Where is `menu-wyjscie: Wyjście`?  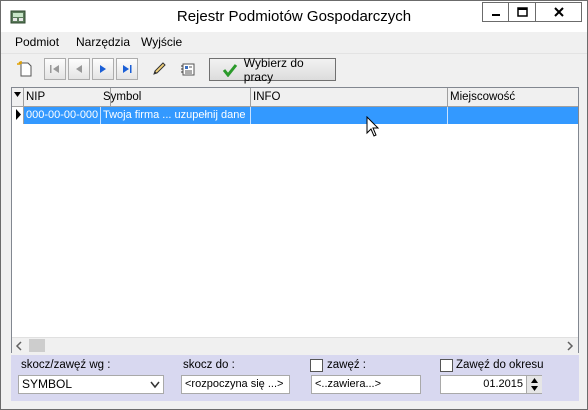 menu-wyjscie: Wyjście is located at coordinates (161, 42).